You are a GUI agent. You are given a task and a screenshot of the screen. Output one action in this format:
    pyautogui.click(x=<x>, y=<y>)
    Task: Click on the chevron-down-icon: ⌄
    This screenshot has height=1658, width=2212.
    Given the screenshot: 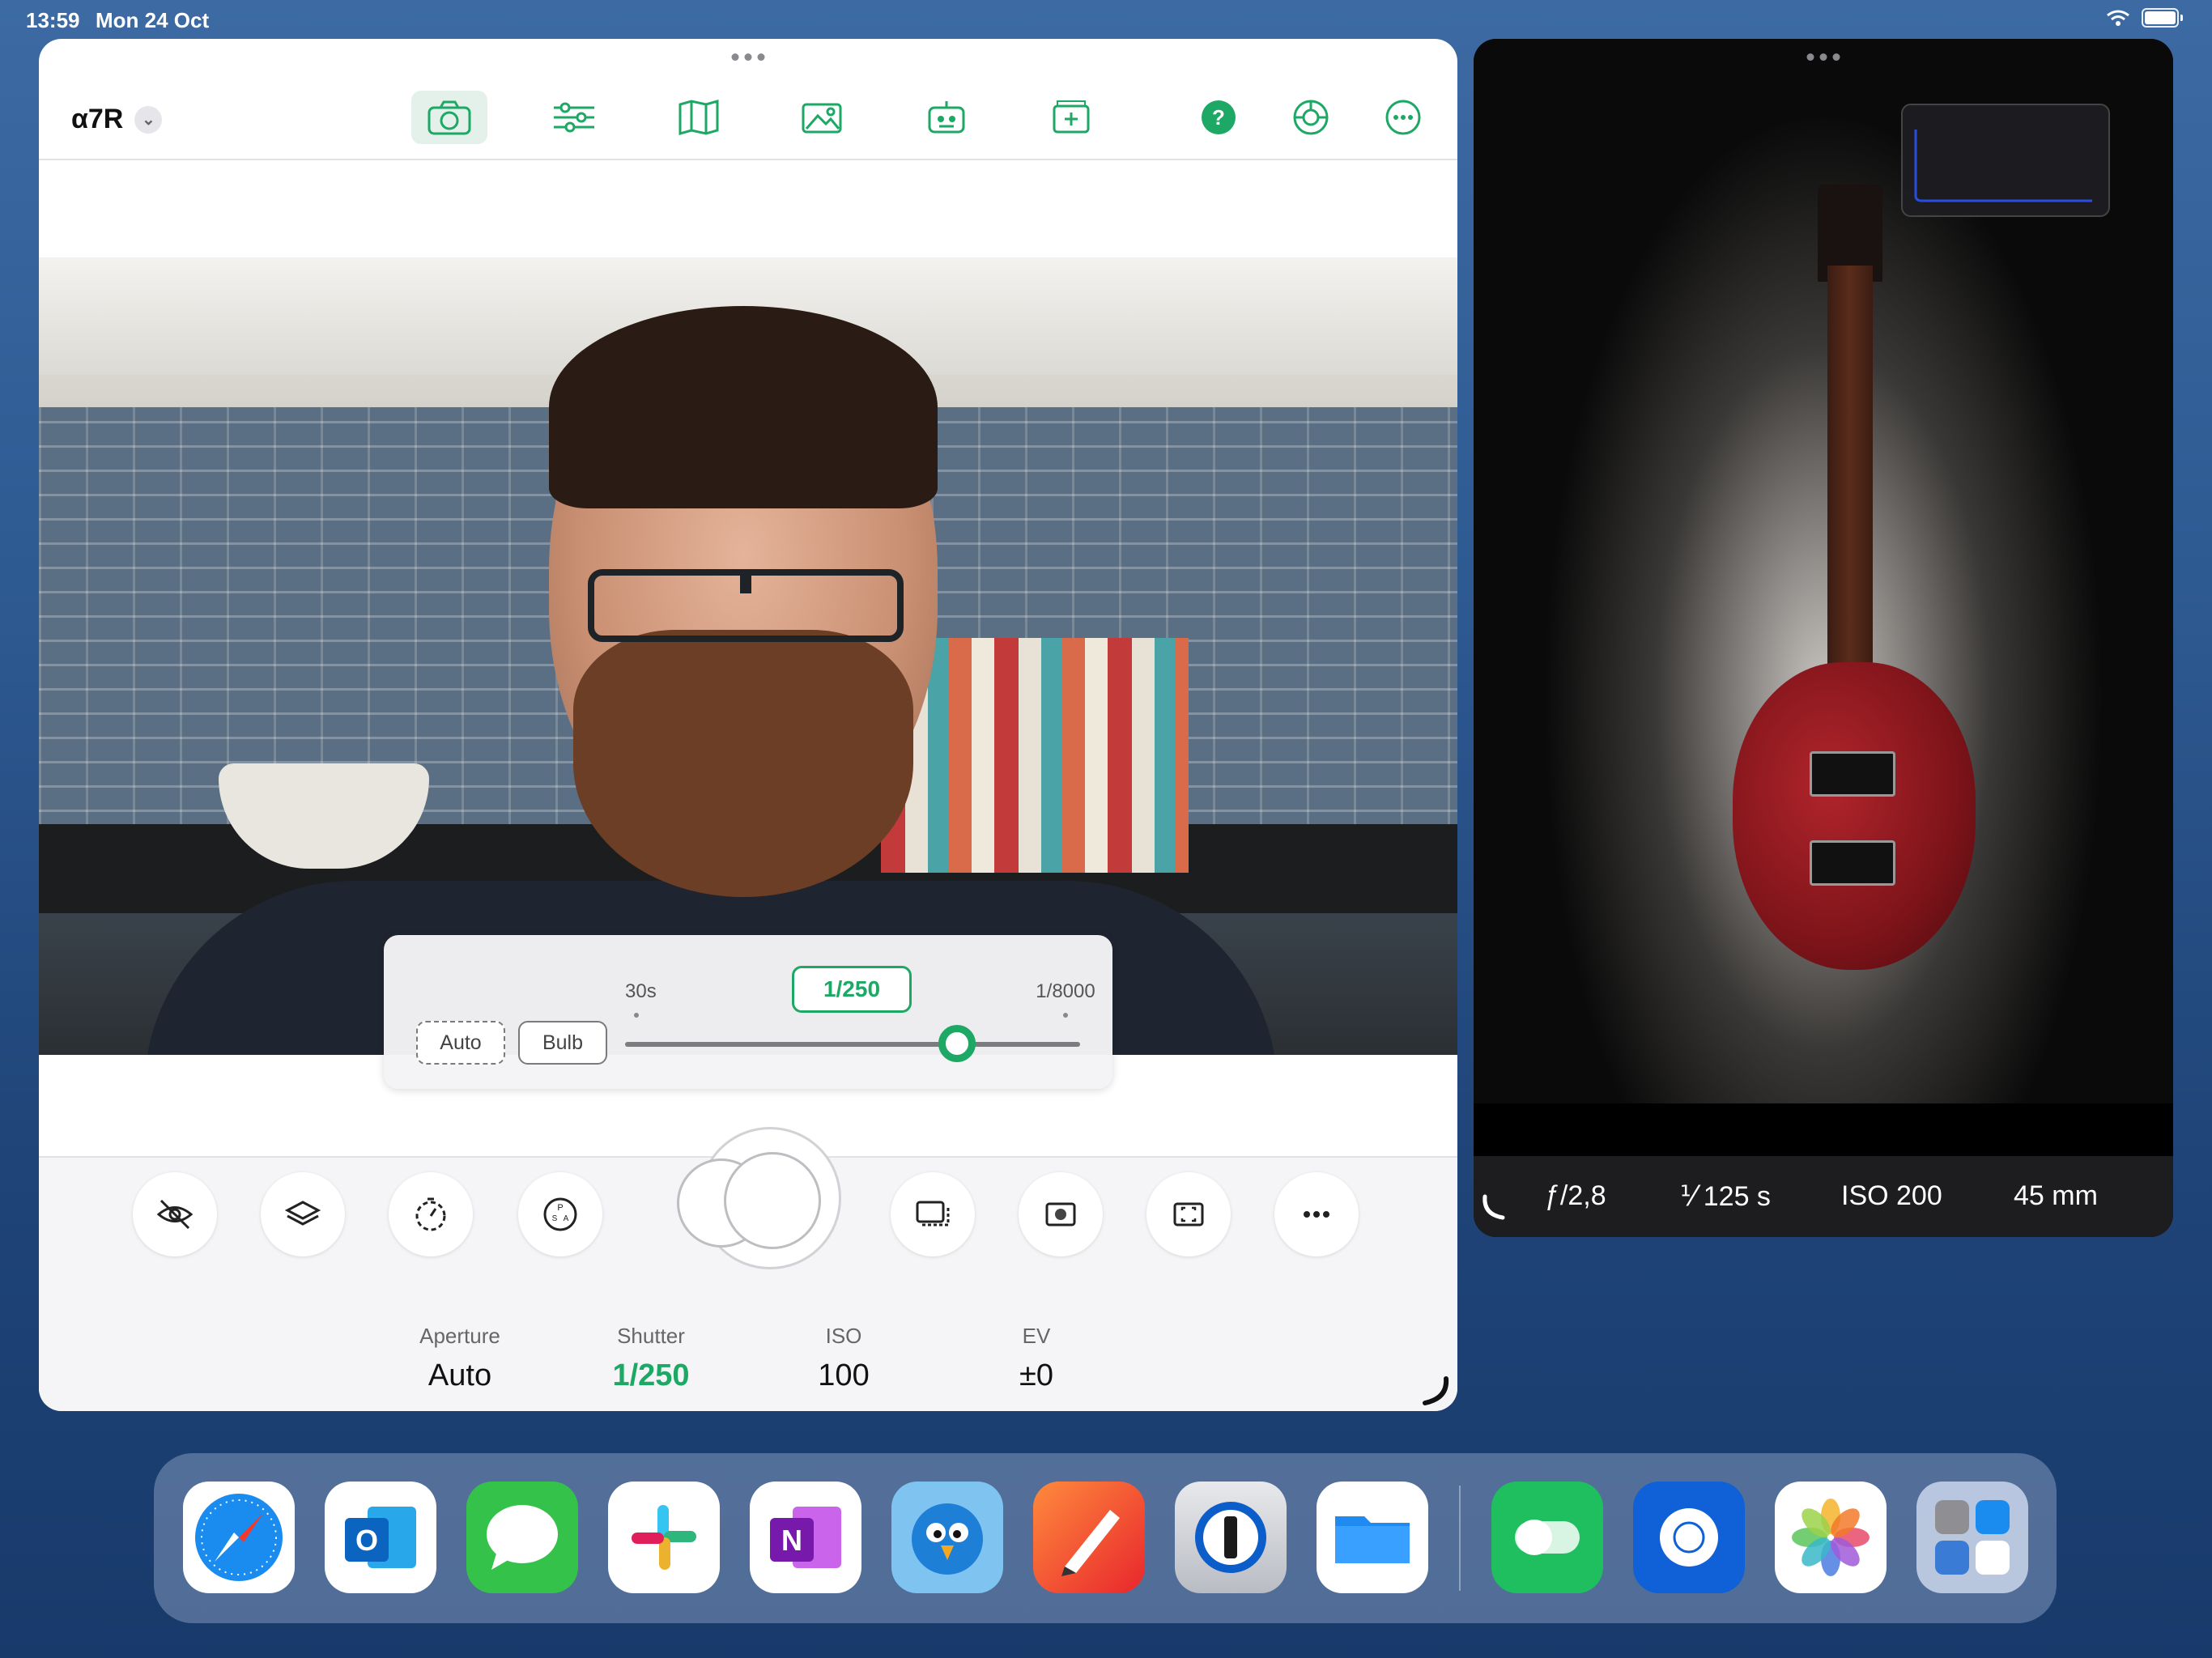 What is the action you would take?
    pyautogui.click(x=148, y=119)
    